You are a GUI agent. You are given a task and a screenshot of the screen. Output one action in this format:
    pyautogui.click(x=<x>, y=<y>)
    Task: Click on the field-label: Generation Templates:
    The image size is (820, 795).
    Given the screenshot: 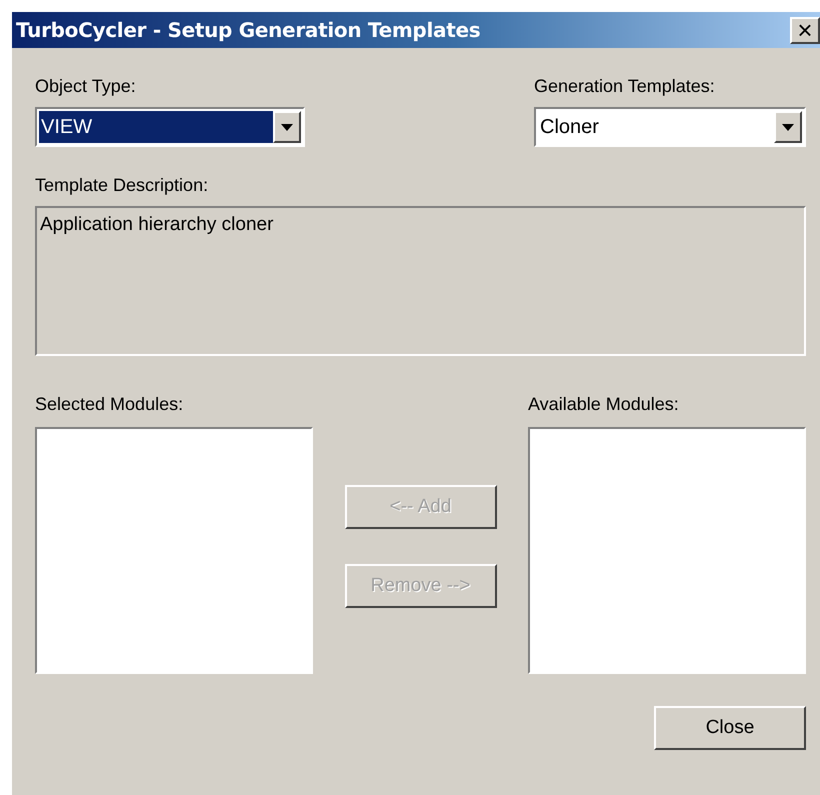 What is the action you would take?
    pyautogui.click(x=624, y=86)
    